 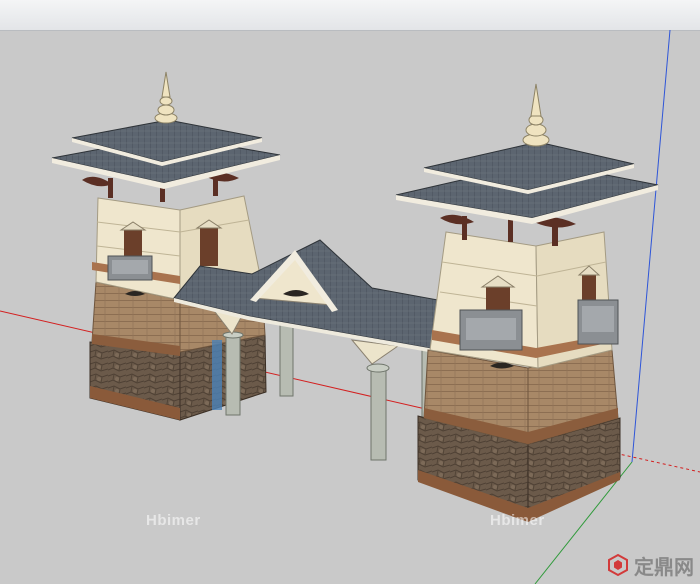 What do you see at coordinates (618, 565) in the screenshot?
I see `hexagon-logo-icon` at bounding box center [618, 565].